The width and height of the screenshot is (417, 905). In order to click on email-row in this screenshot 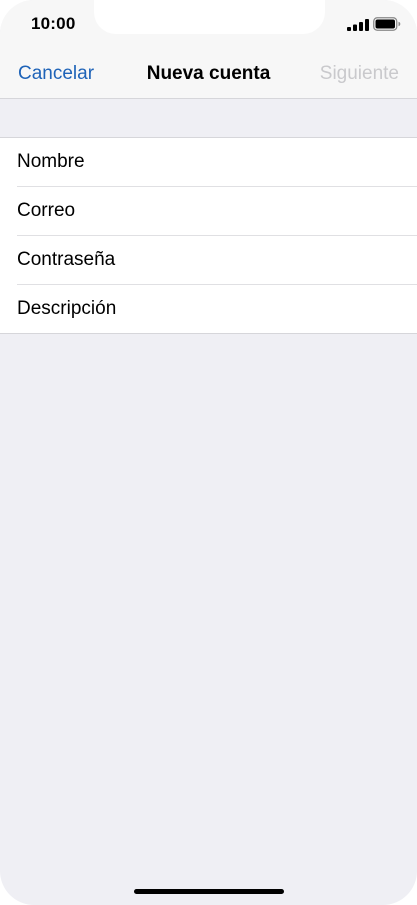, I will do `click(217, 211)`.